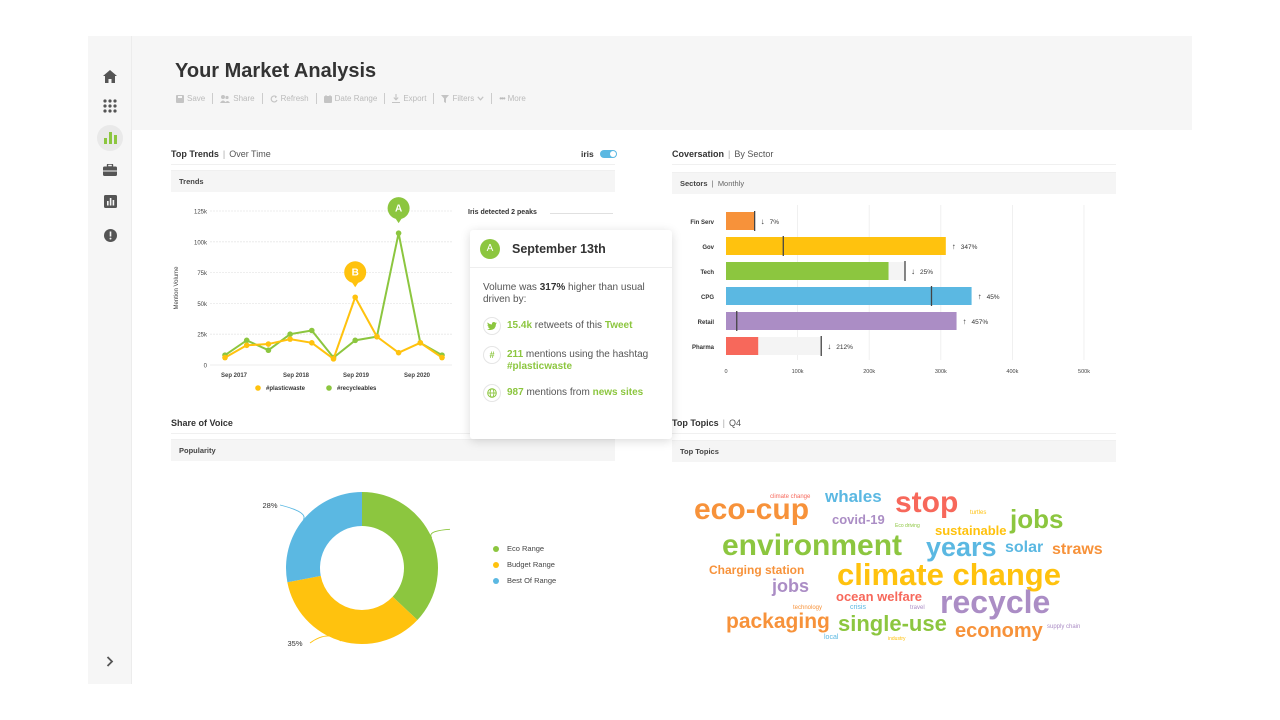  What do you see at coordinates (1024, 548) in the screenshot?
I see `word-cloud-term: solar` at bounding box center [1024, 548].